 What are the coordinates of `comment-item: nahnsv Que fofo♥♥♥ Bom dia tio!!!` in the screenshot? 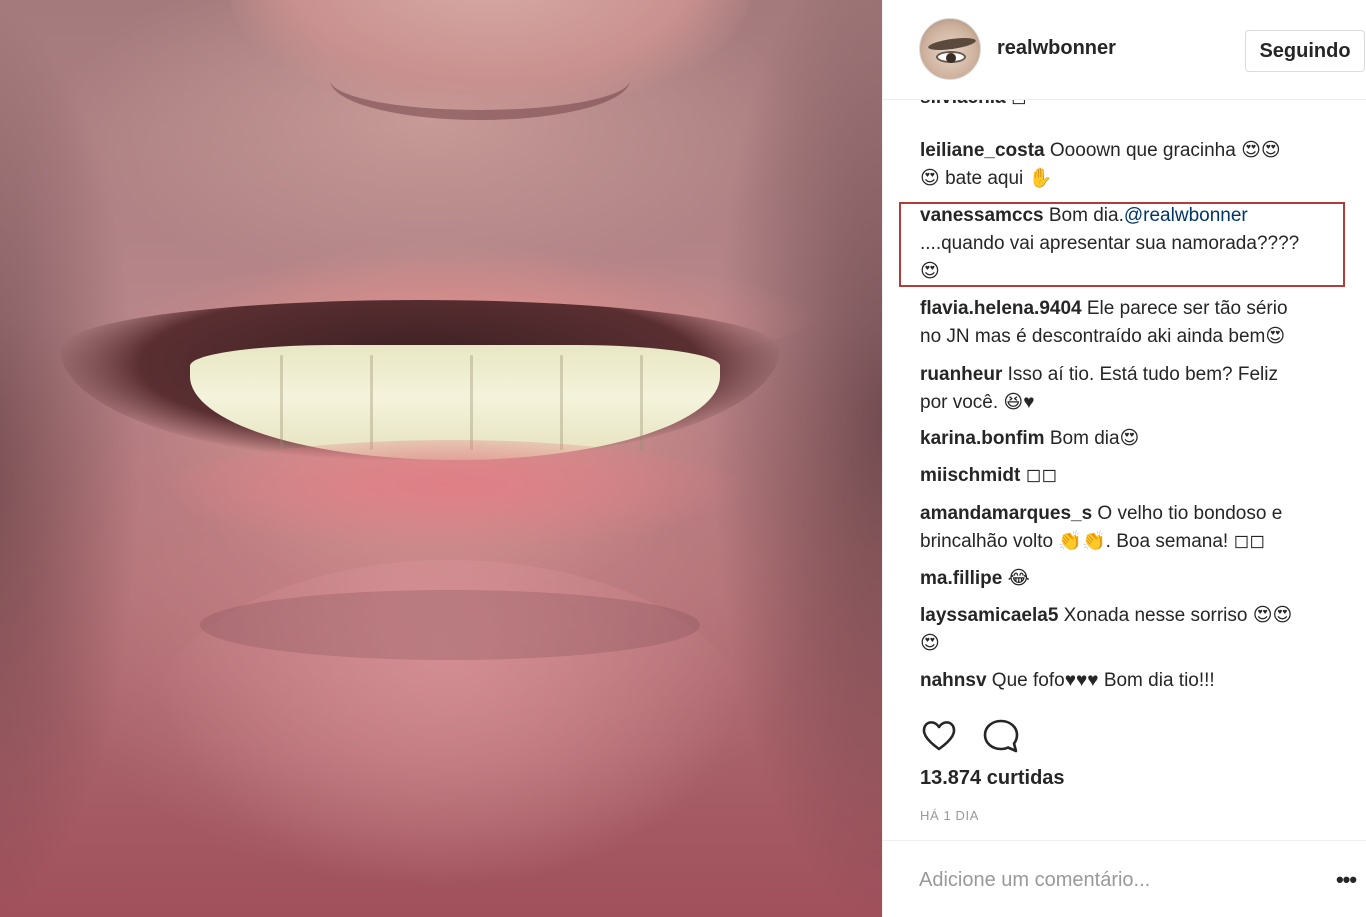 It's located at (1130, 681).